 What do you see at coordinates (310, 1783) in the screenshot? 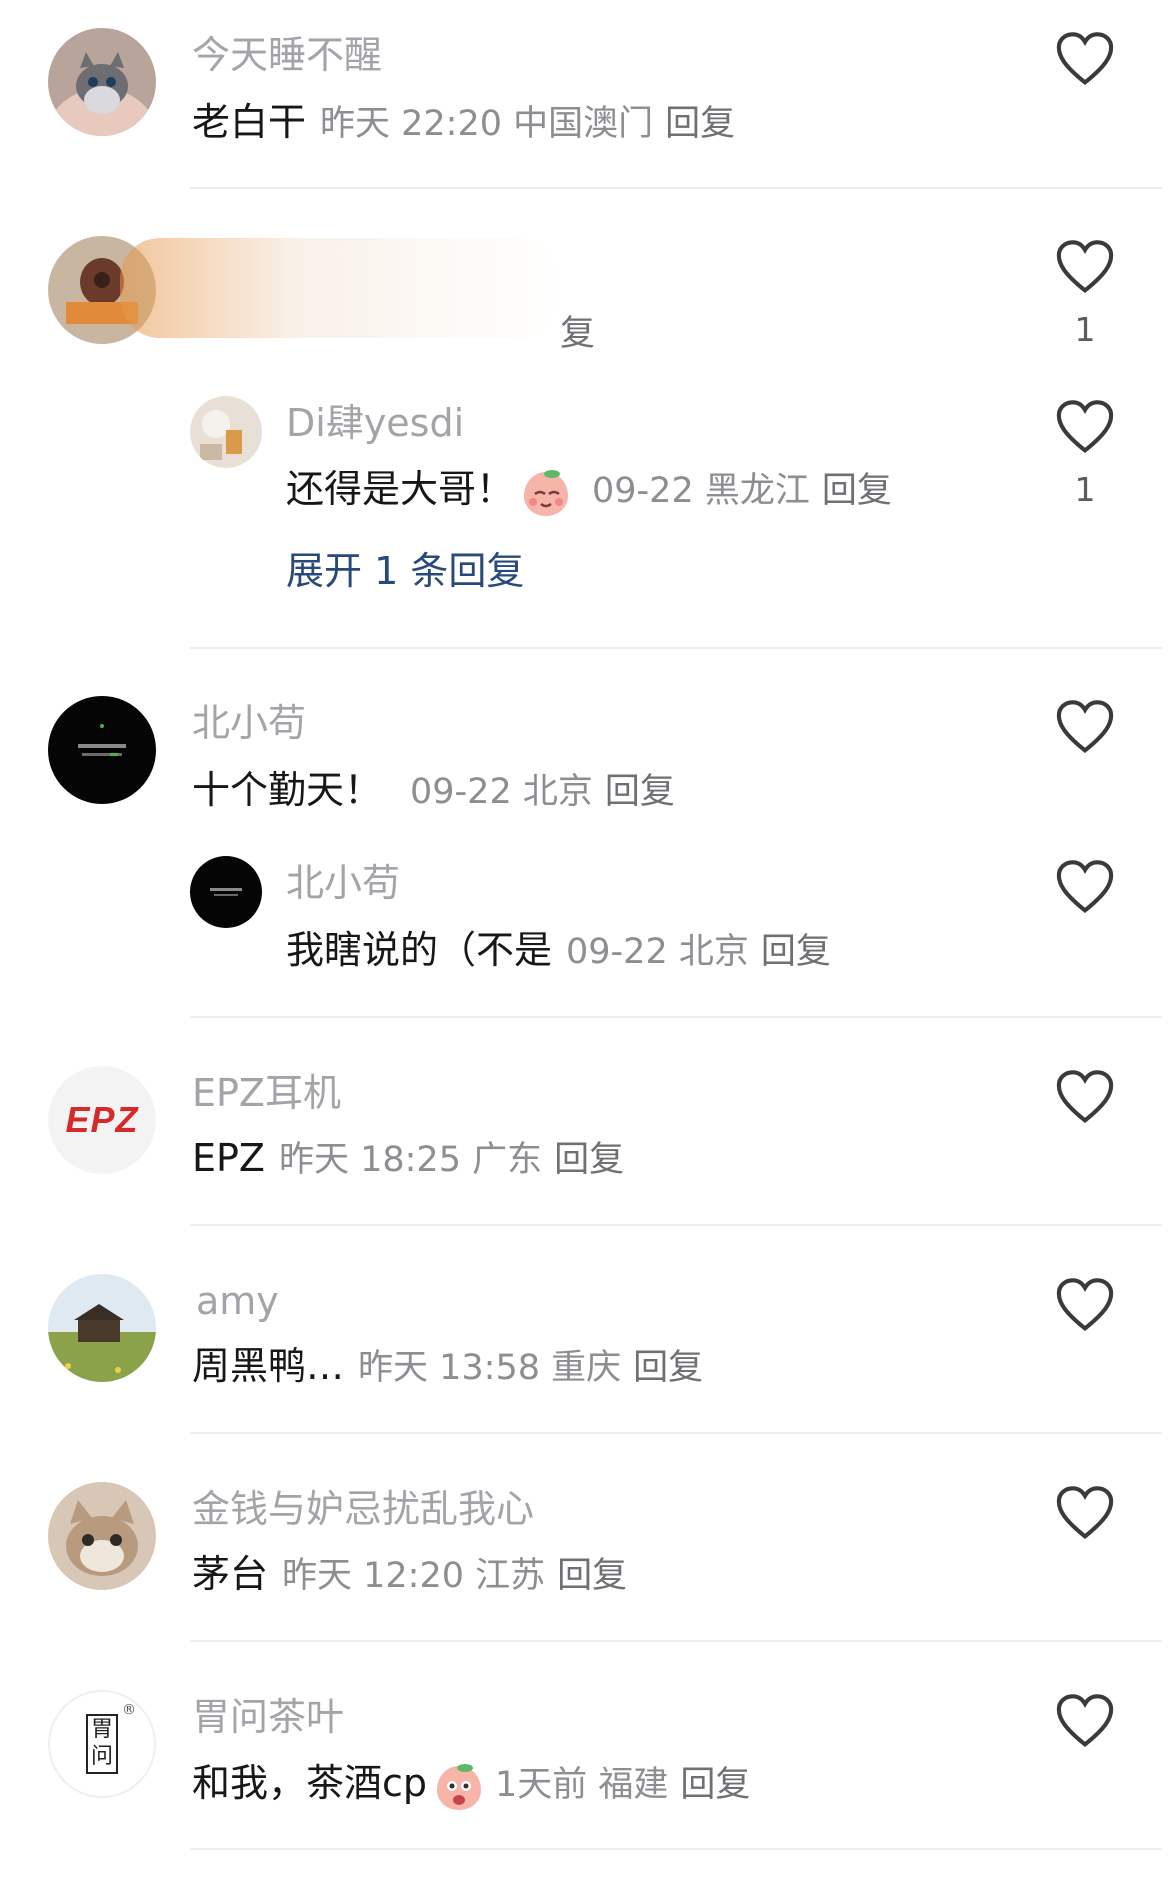
I see `comment-text: 和我，茶酒cp` at bounding box center [310, 1783].